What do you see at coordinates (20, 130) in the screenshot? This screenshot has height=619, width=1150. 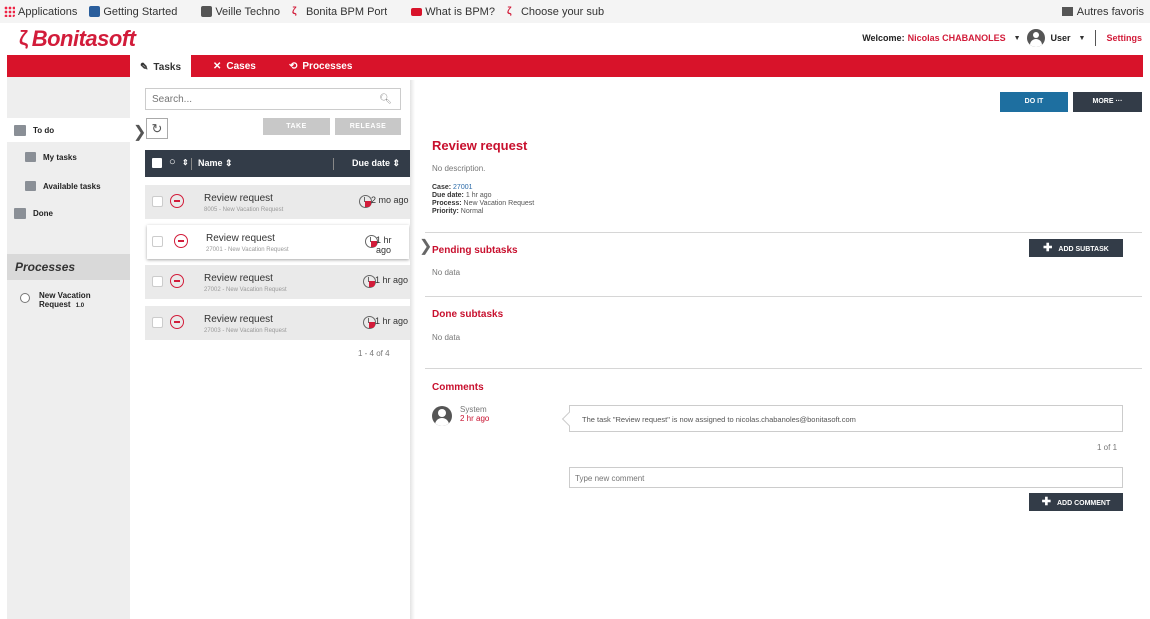 I see `inbox-icon` at bounding box center [20, 130].